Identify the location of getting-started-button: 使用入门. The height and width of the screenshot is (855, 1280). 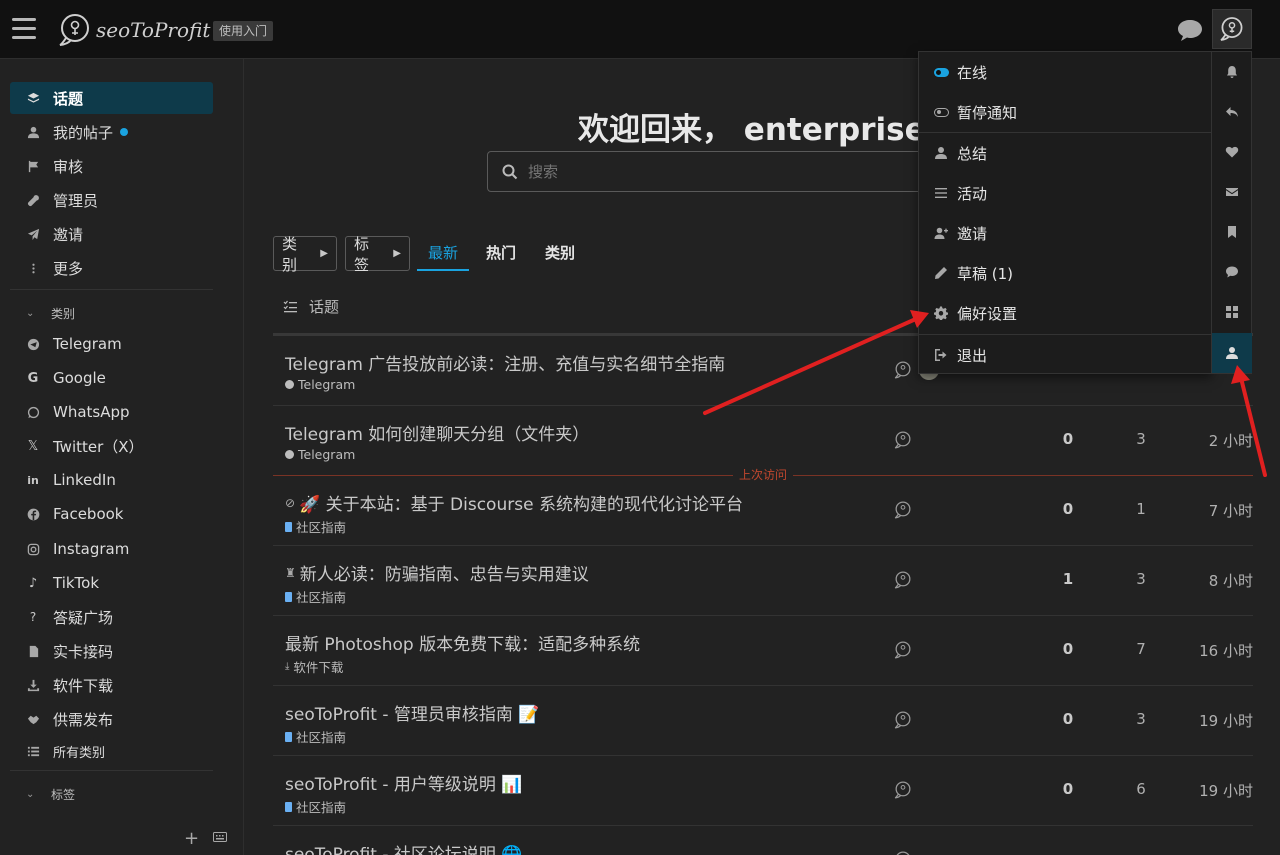
(243, 31).